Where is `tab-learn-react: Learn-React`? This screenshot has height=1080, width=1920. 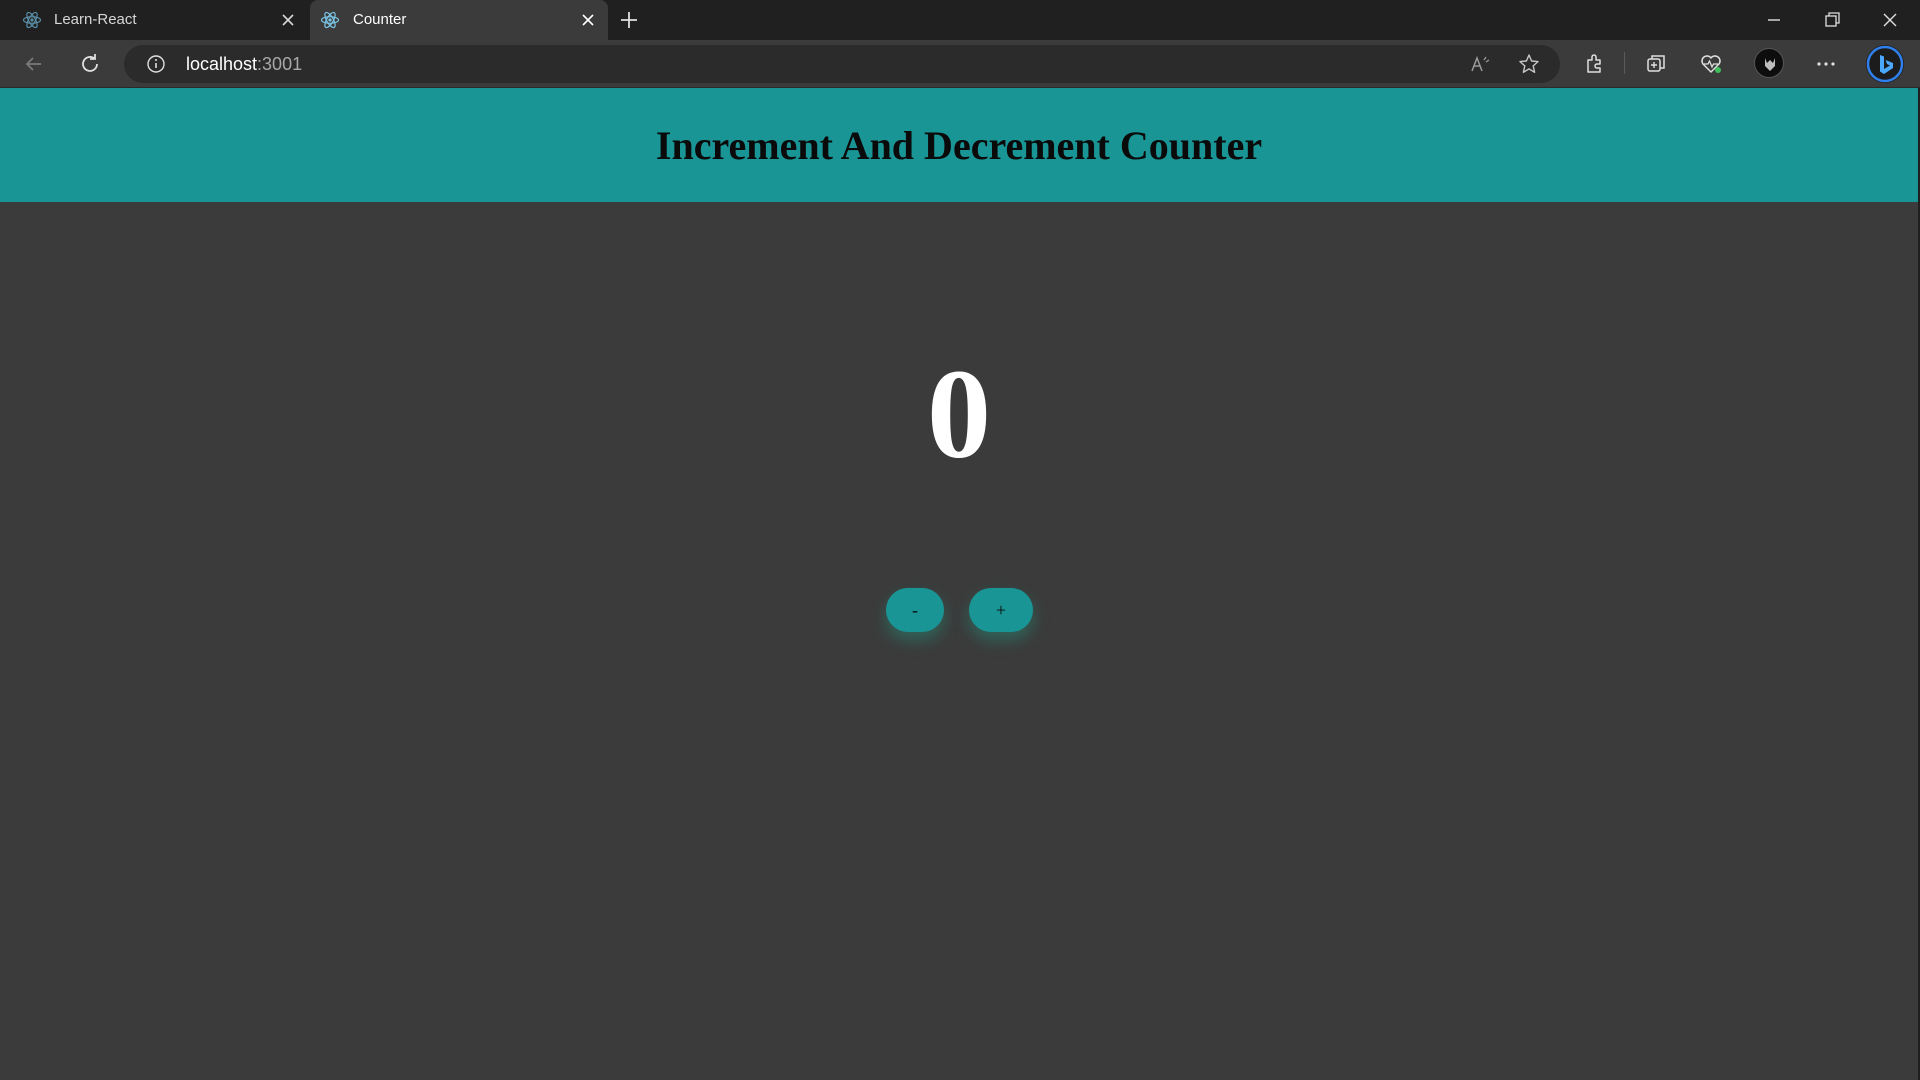
tab-learn-react: Learn-React is located at coordinates (153, 20).